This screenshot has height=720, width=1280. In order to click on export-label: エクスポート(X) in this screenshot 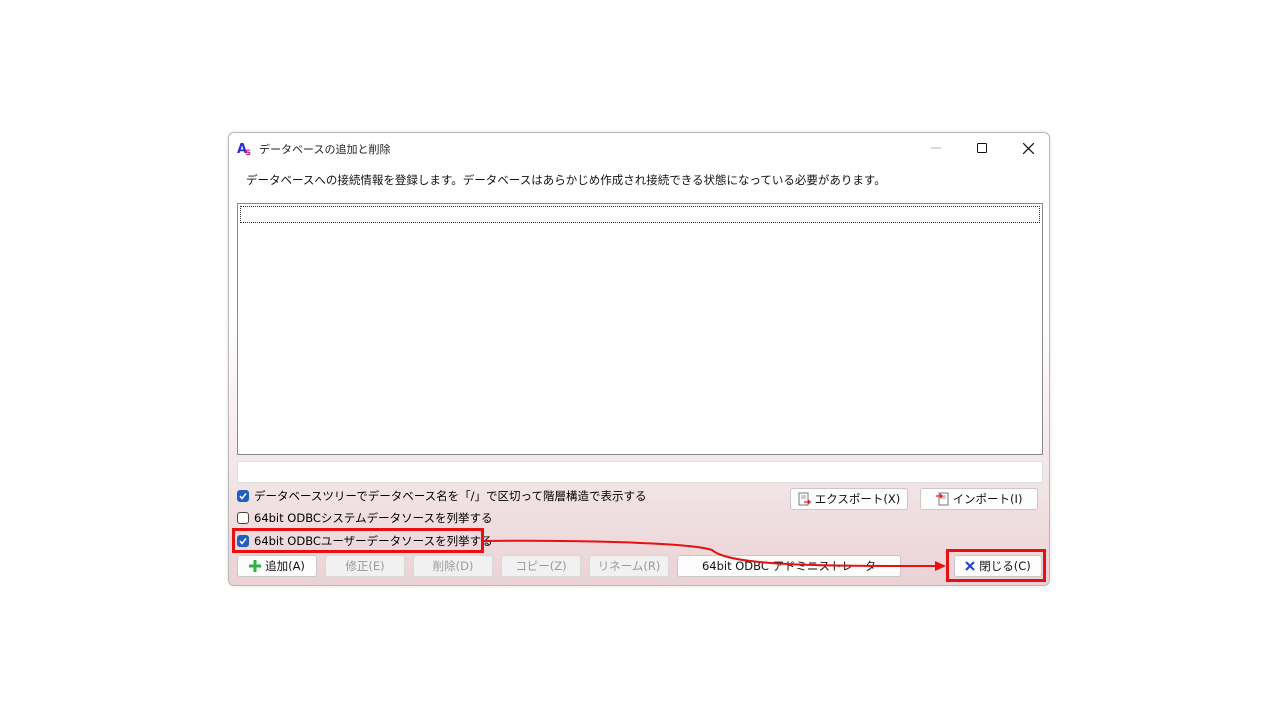, I will do `click(857, 499)`.